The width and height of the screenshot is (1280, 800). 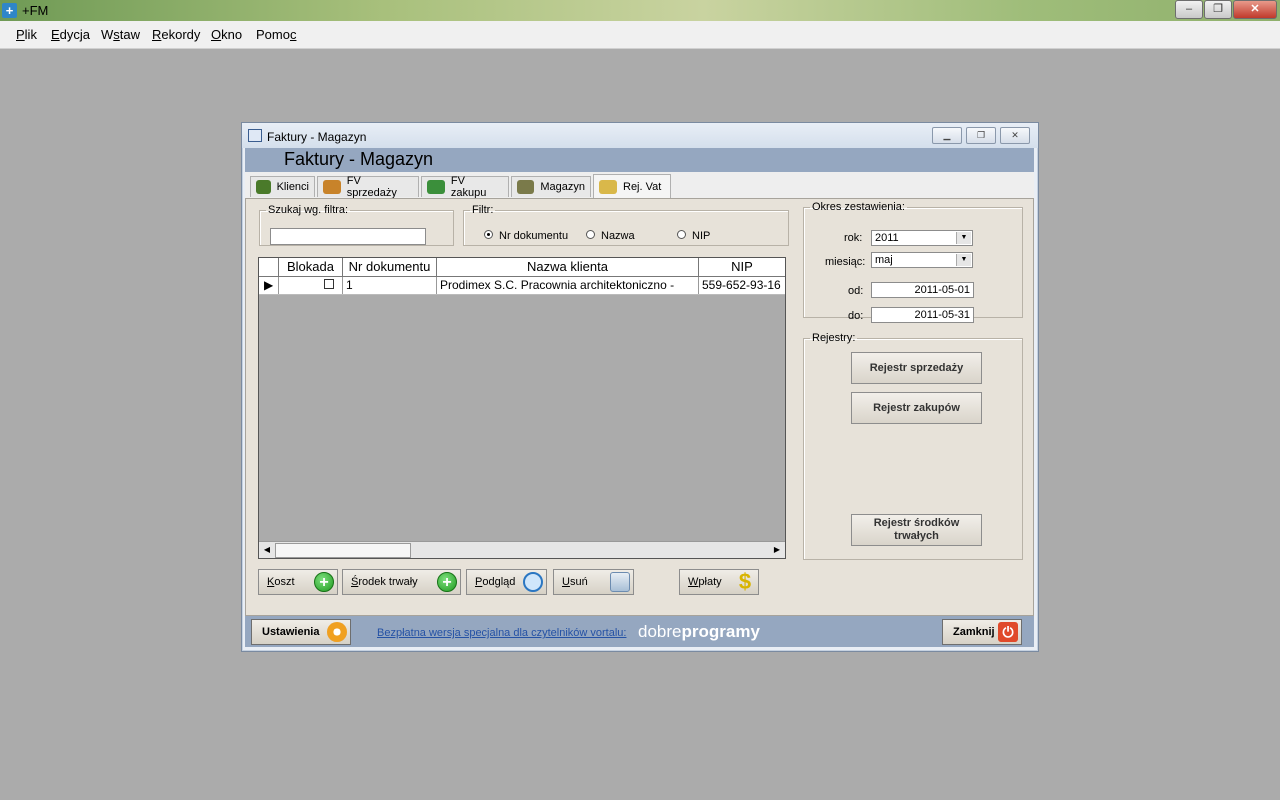 What do you see at coordinates (483, 210) in the screenshot?
I see `filter-legend: Filtr:` at bounding box center [483, 210].